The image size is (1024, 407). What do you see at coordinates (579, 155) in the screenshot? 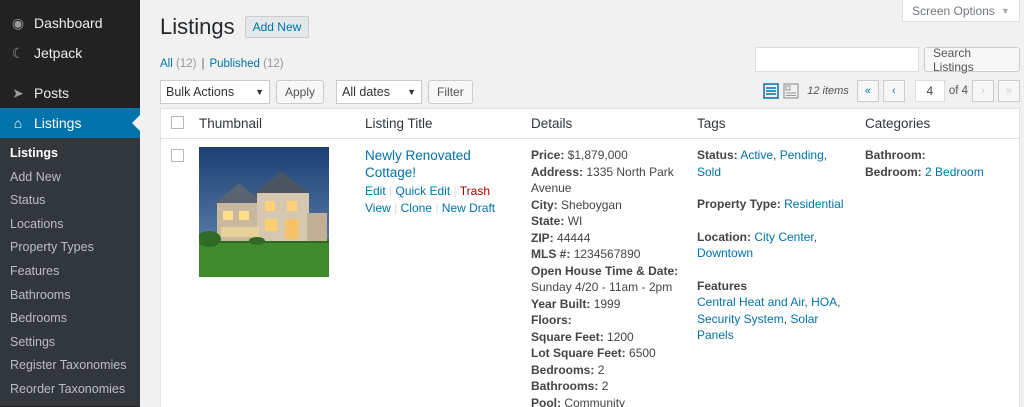
I see `detail-price: Price: $1,879,000` at bounding box center [579, 155].